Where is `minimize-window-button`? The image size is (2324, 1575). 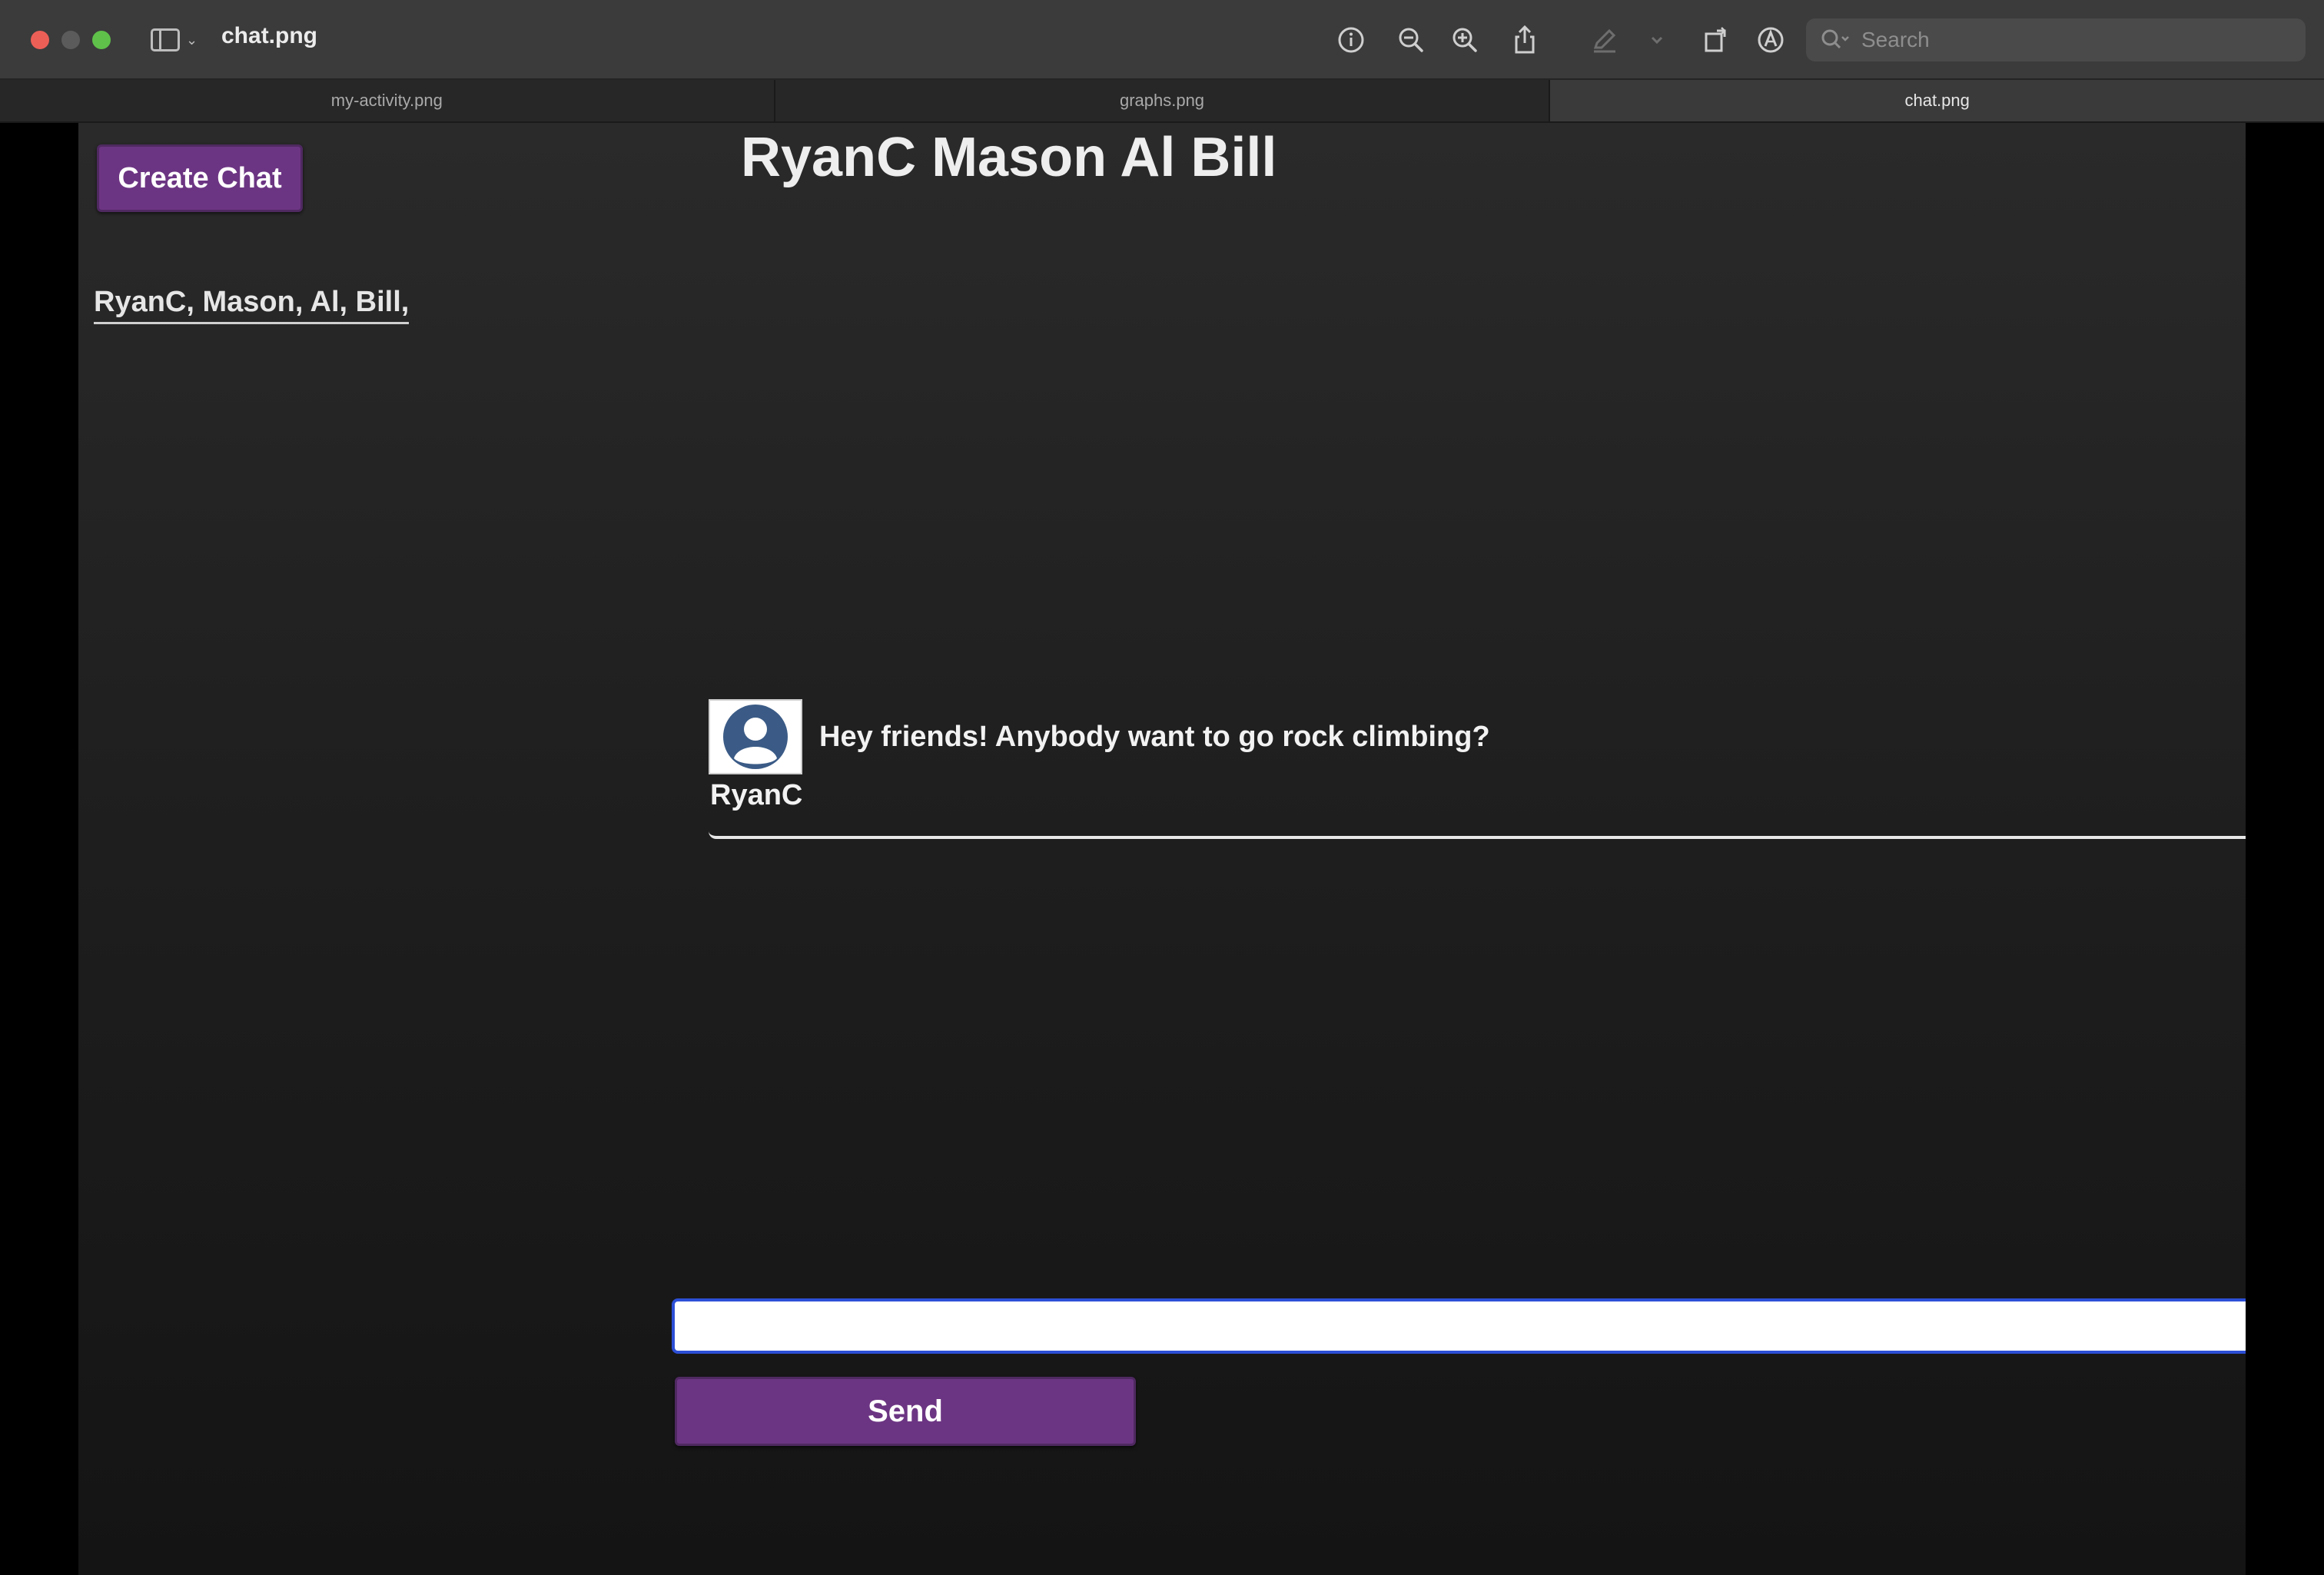
minimize-window-button is located at coordinates (70, 40).